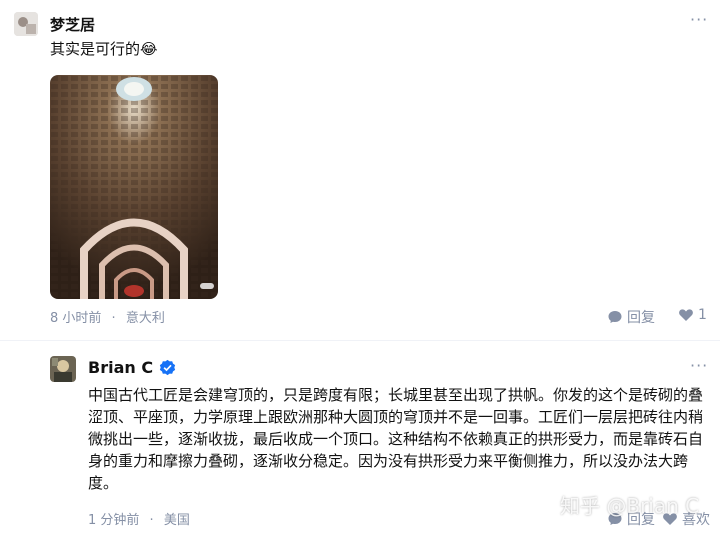 The image size is (720, 533). What do you see at coordinates (630, 506) in the screenshot?
I see `watermark: 知乎 @Brian C` at bounding box center [630, 506].